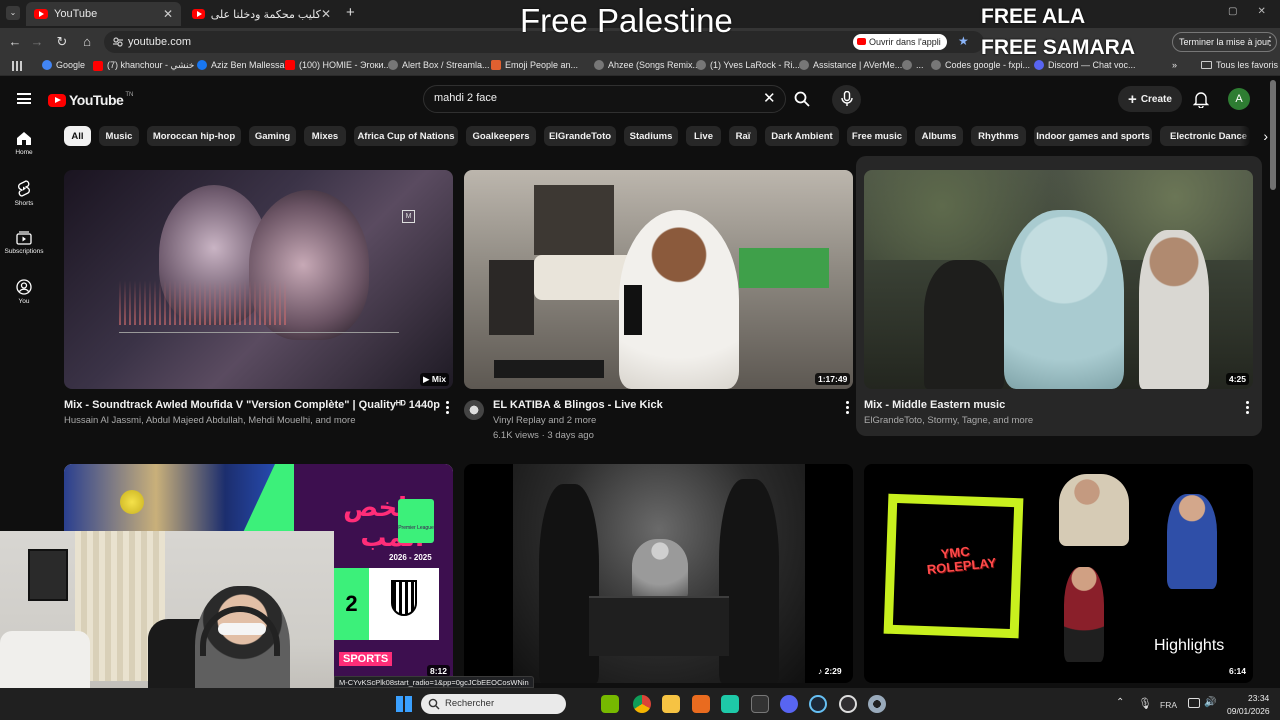 The height and width of the screenshot is (720, 1280). What do you see at coordinates (846, 99) in the screenshot?
I see `voice-search-button` at bounding box center [846, 99].